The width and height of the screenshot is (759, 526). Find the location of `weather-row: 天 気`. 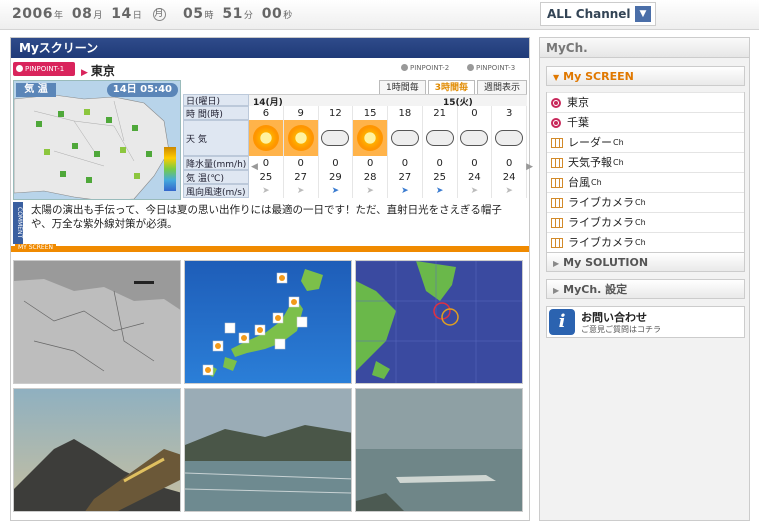

weather-row: 天 気 is located at coordinates (355, 138).